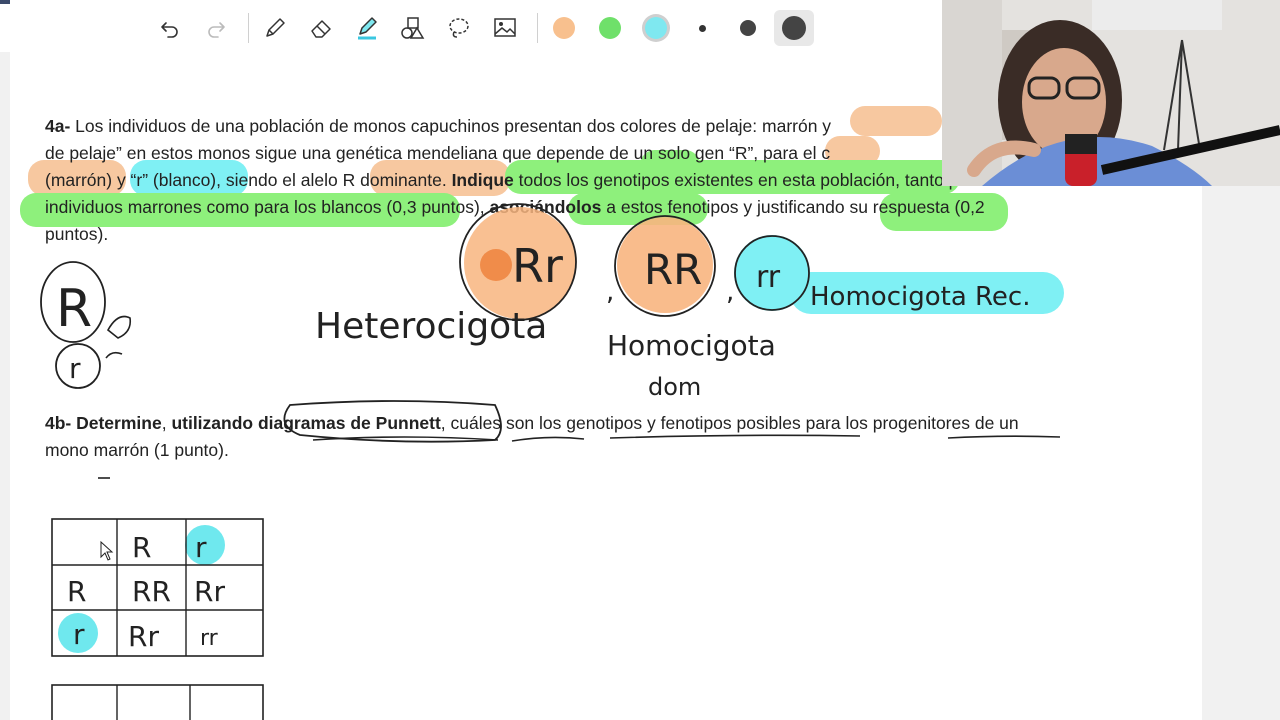 This screenshot has width=1280, height=720. Describe the element at coordinates (209, 638) in the screenshot. I see `punnett-cell: rr` at that location.